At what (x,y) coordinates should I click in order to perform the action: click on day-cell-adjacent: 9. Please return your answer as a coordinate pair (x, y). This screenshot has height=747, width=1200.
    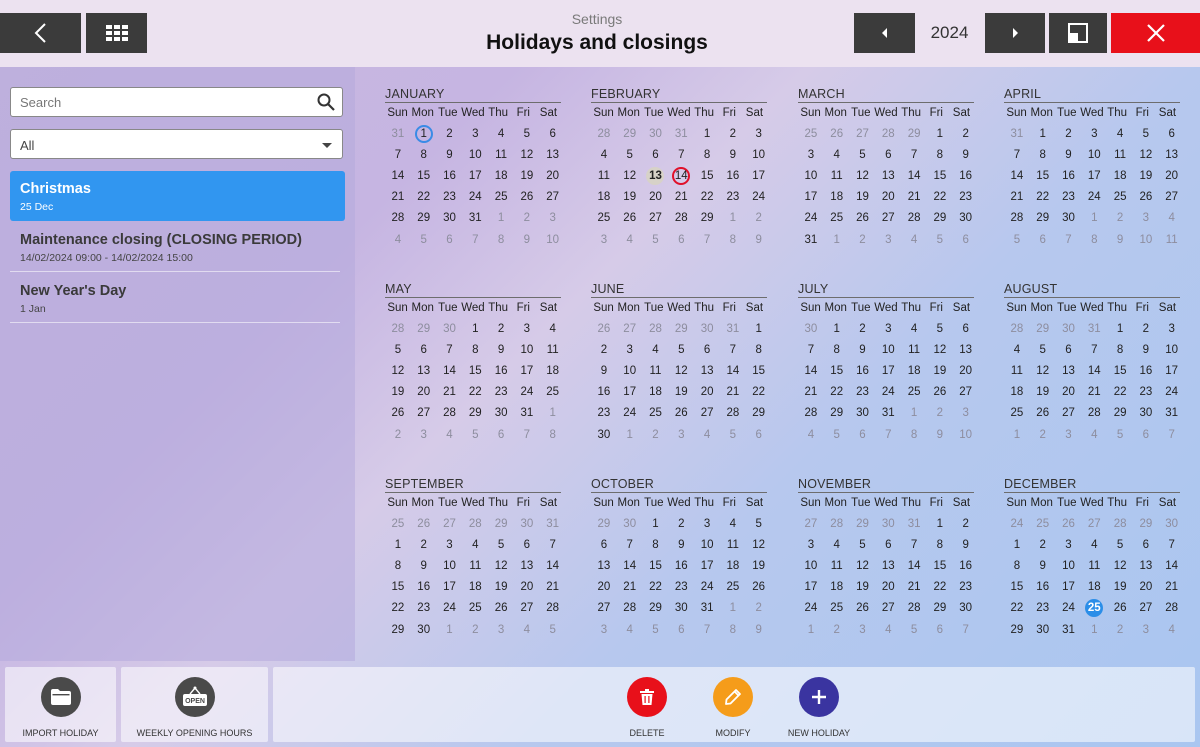
    Looking at the image, I should click on (759, 239).